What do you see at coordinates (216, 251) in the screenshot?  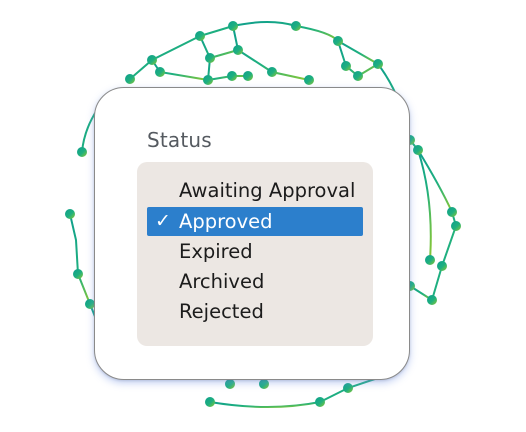 I see `option-label: Expired` at bounding box center [216, 251].